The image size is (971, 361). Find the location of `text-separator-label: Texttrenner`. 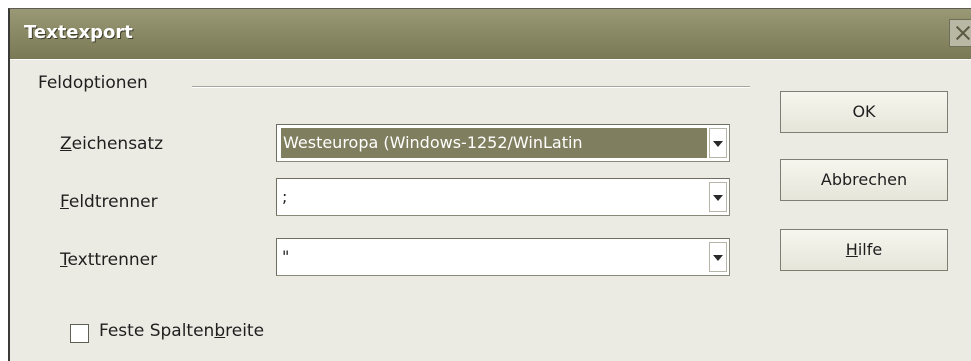

text-separator-label: Texttrenner is located at coordinates (108, 260).